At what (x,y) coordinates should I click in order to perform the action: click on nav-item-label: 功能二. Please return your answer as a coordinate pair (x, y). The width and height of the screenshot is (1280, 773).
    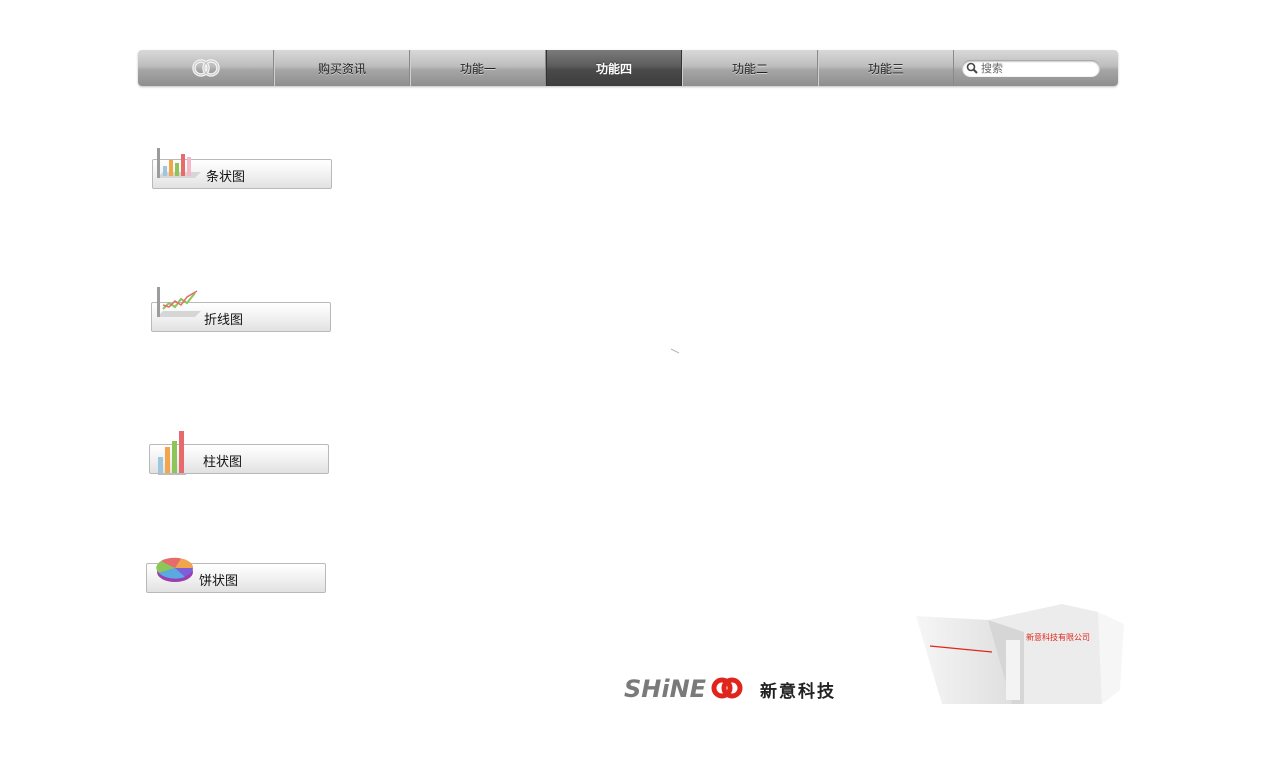
    Looking at the image, I should click on (749, 68).